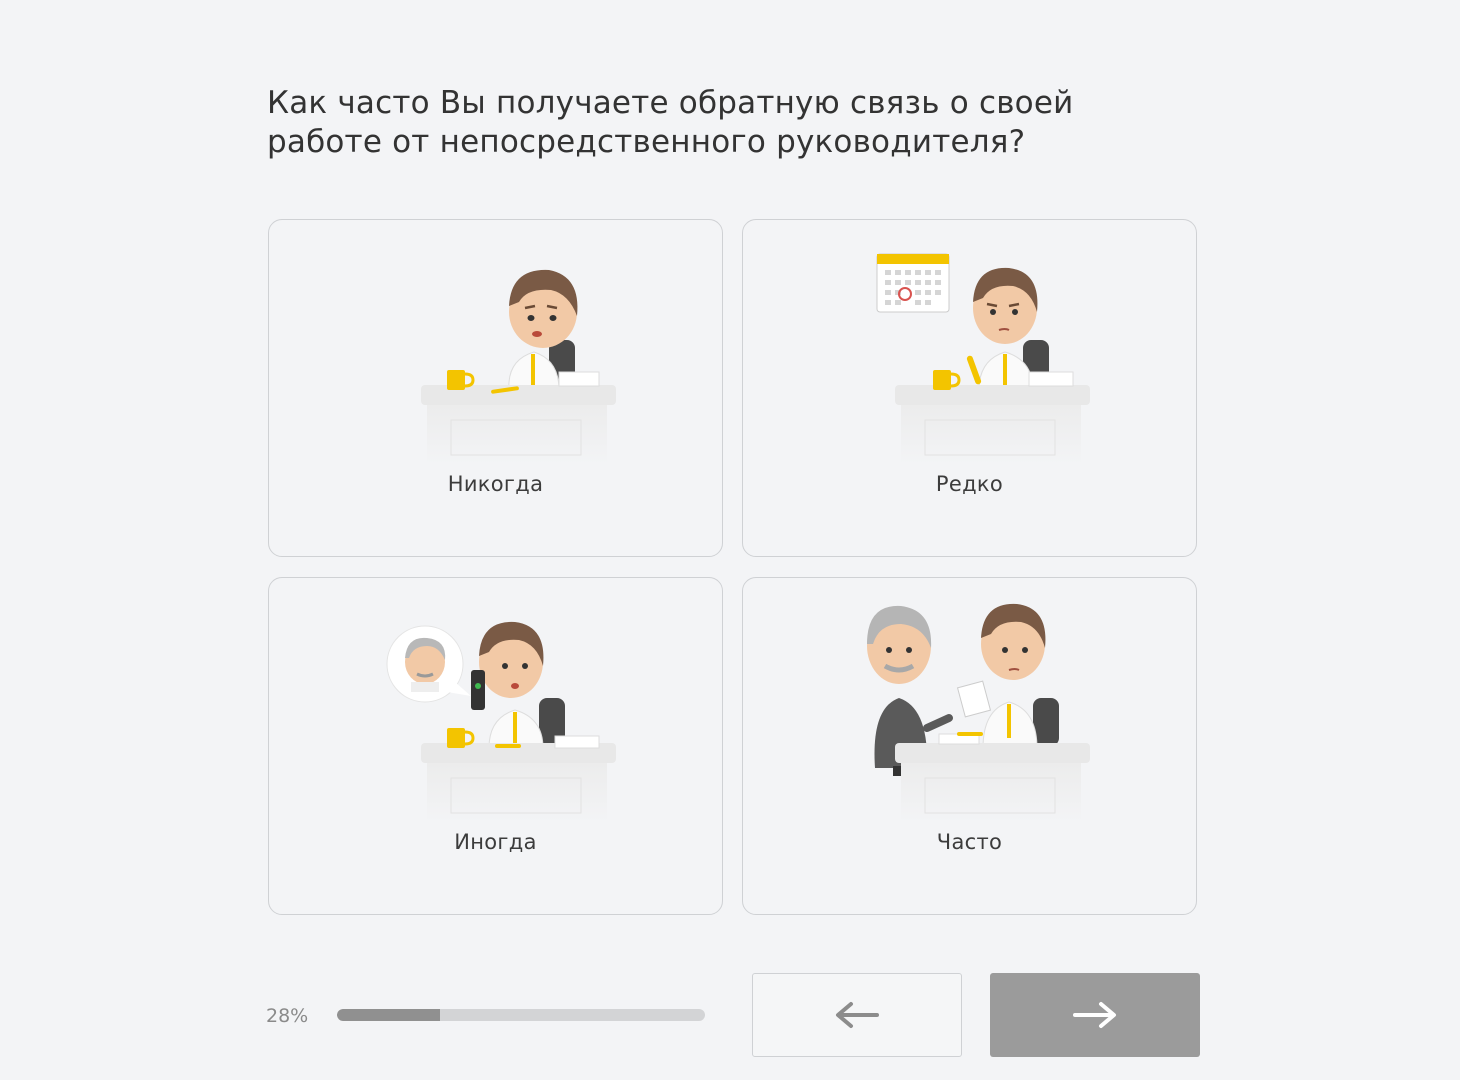 The width and height of the screenshot is (1460, 1080). I want to click on back-button, so click(857, 1015).